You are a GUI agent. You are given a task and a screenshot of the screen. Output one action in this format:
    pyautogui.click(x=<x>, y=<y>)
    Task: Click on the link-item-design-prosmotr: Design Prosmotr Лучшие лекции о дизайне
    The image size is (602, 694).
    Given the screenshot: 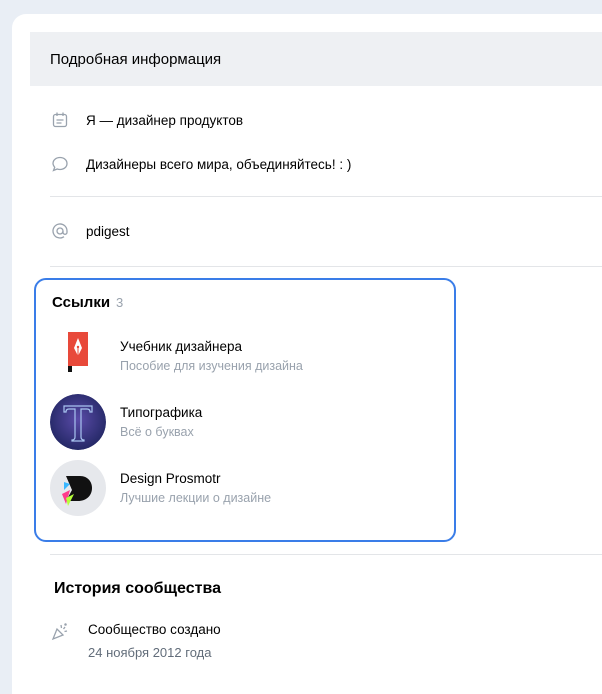 What is the action you would take?
    pyautogui.click(x=160, y=488)
    